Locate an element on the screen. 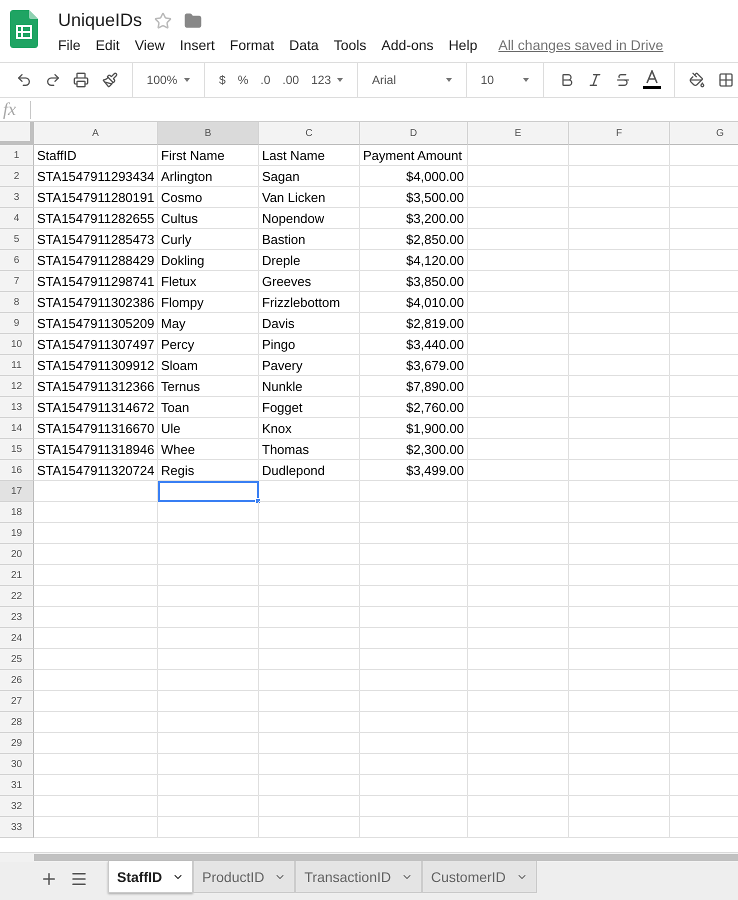 Image resolution: width=738 pixels, height=900 pixels. column-title-cell: Last Name is located at coordinates (309, 155).